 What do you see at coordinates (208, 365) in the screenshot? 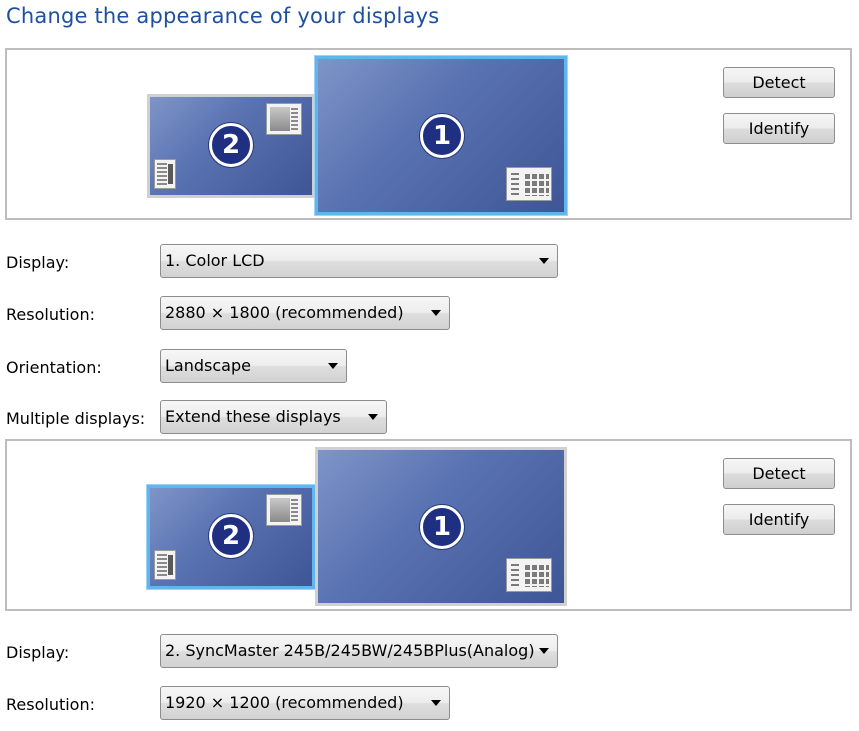
I see `orientation-select-value: Landscape` at bounding box center [208, 365].